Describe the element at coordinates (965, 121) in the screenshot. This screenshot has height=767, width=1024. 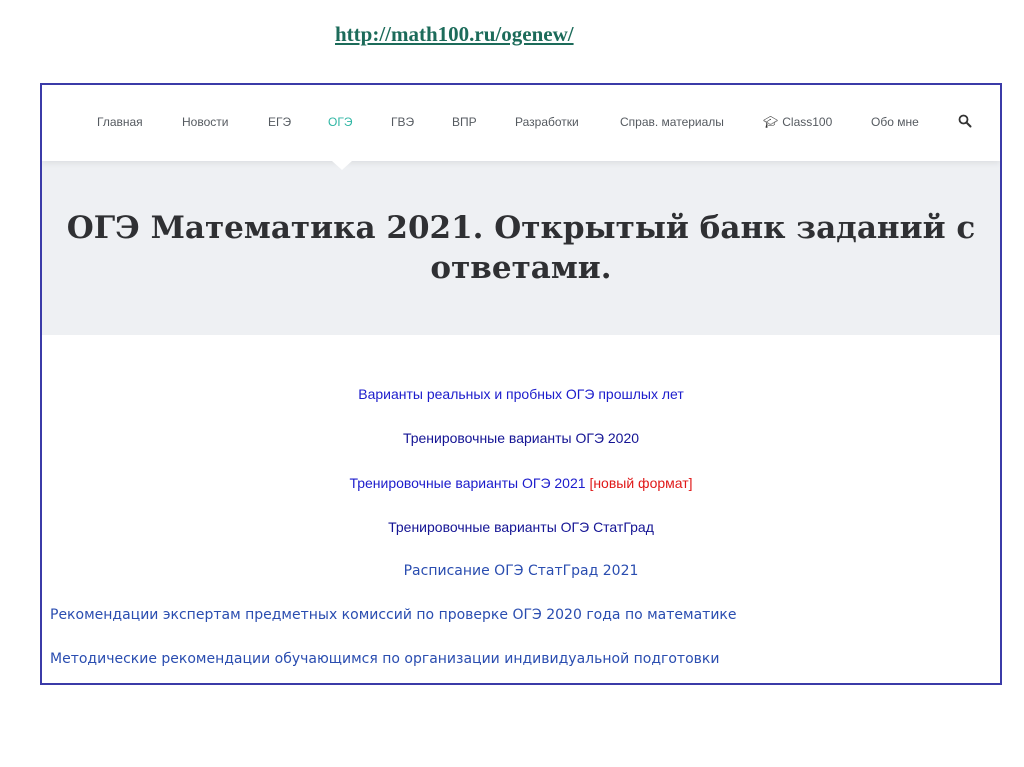
I see `search-icon` at that location.